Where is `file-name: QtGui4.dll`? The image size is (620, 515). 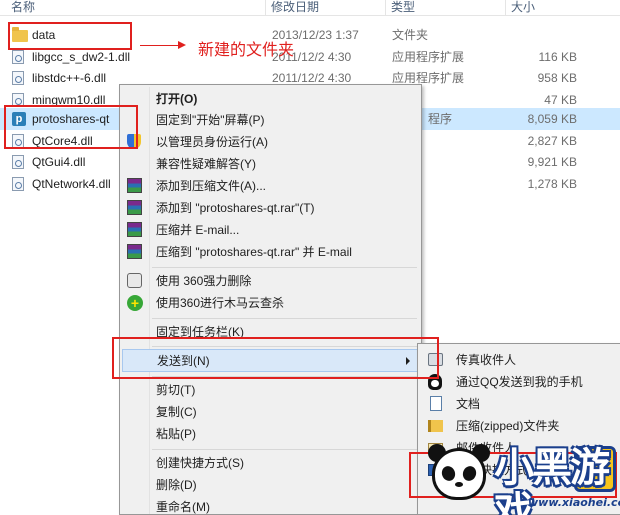 file-name: QtGui4.dll is located at coordinates (59, 162).